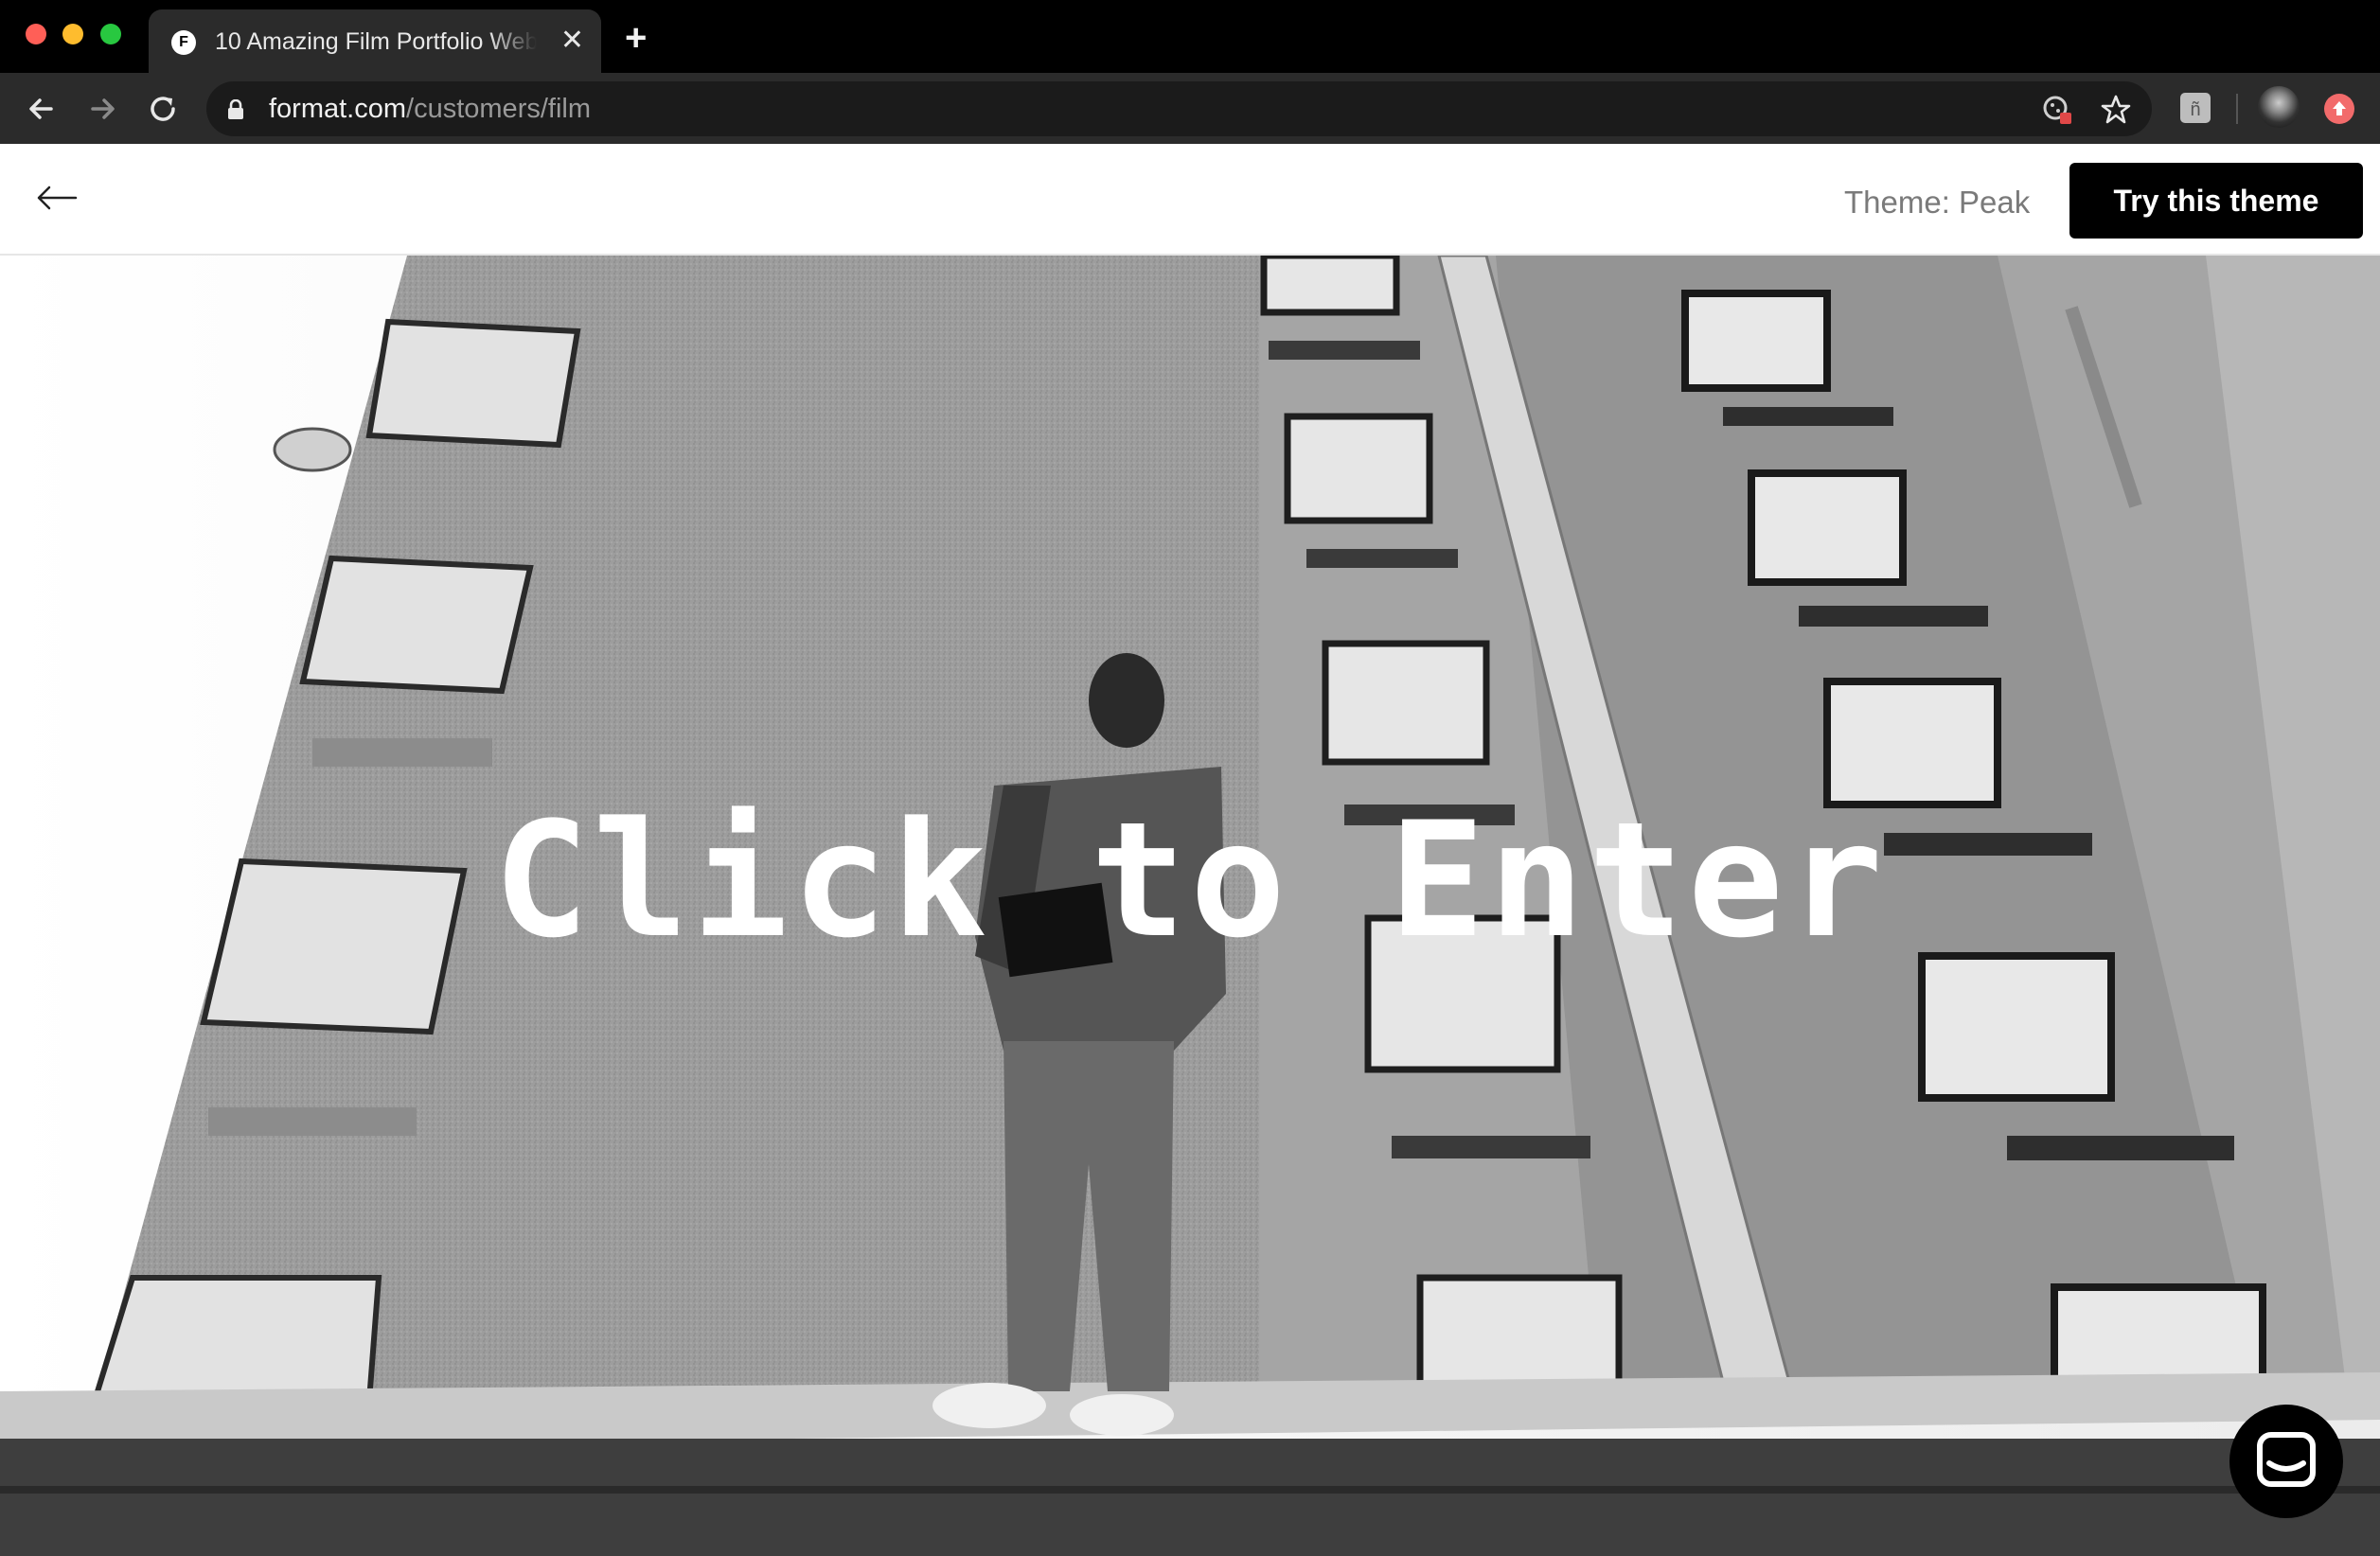  Describe the element at coordinates (2237, 109) in the screenshot. I see `toolbar-divider` at that location.